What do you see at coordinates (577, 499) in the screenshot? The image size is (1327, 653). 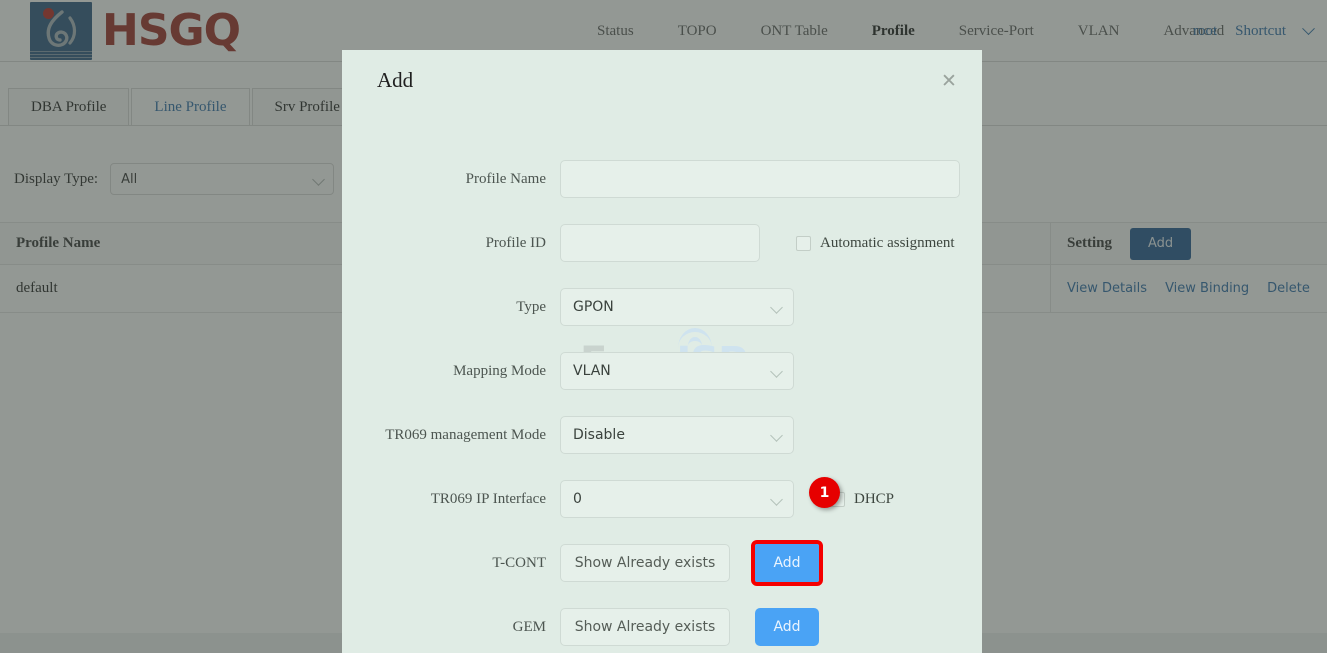 I see `tr069-ip-interface-value: 0` at bounding box center [577, 499].